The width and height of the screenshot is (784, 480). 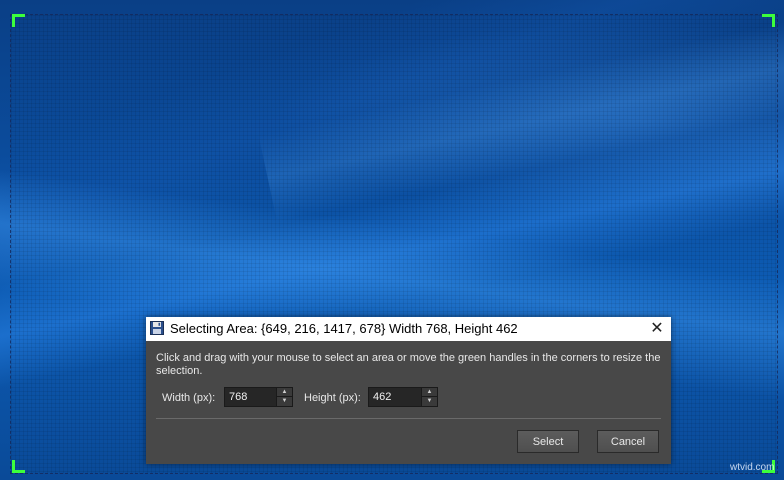 I want to click on width-spin-arrows: ▲ ▼, so click(x=284, y=397).